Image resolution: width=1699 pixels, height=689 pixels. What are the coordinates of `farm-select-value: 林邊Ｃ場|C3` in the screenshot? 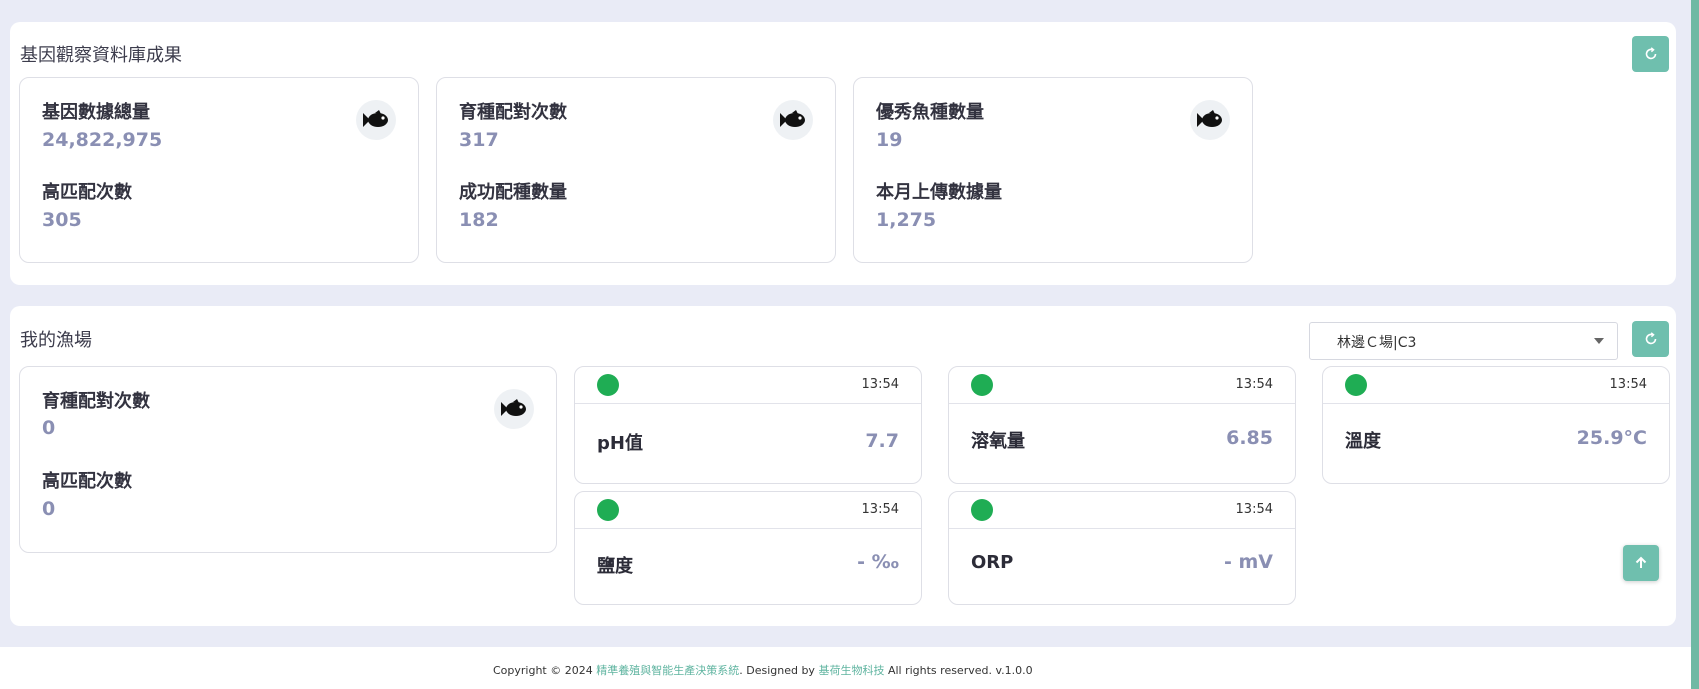 It's located at (1377, 343).